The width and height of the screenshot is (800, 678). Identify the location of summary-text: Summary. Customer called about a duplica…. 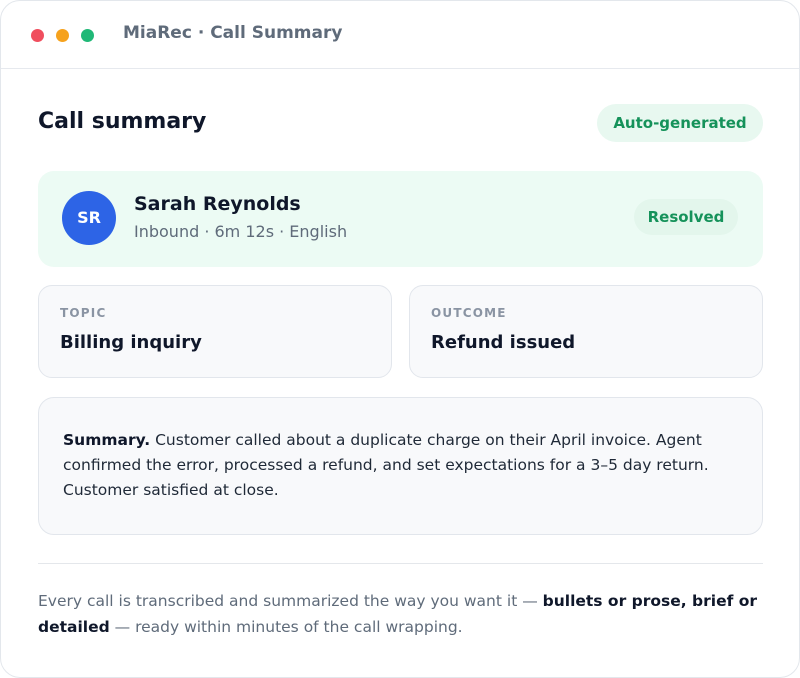
(398, 465).